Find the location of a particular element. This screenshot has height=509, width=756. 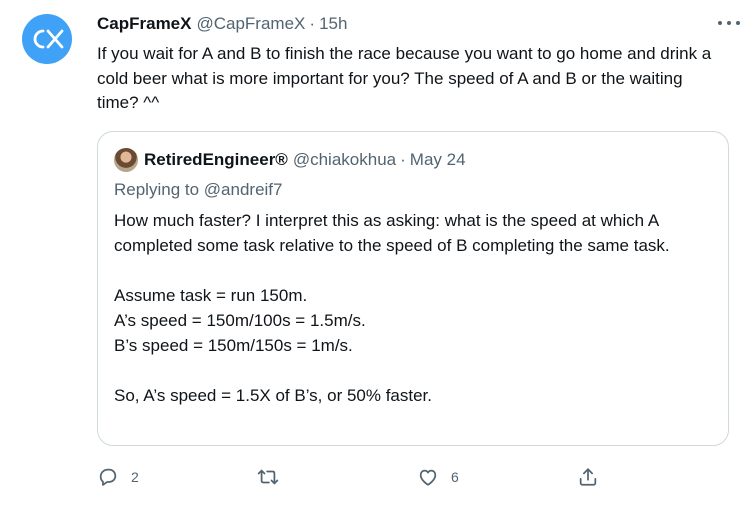

quoted-line: B’s speed = 150m/150s = 1m/s. is located at coordinates (233, 345).